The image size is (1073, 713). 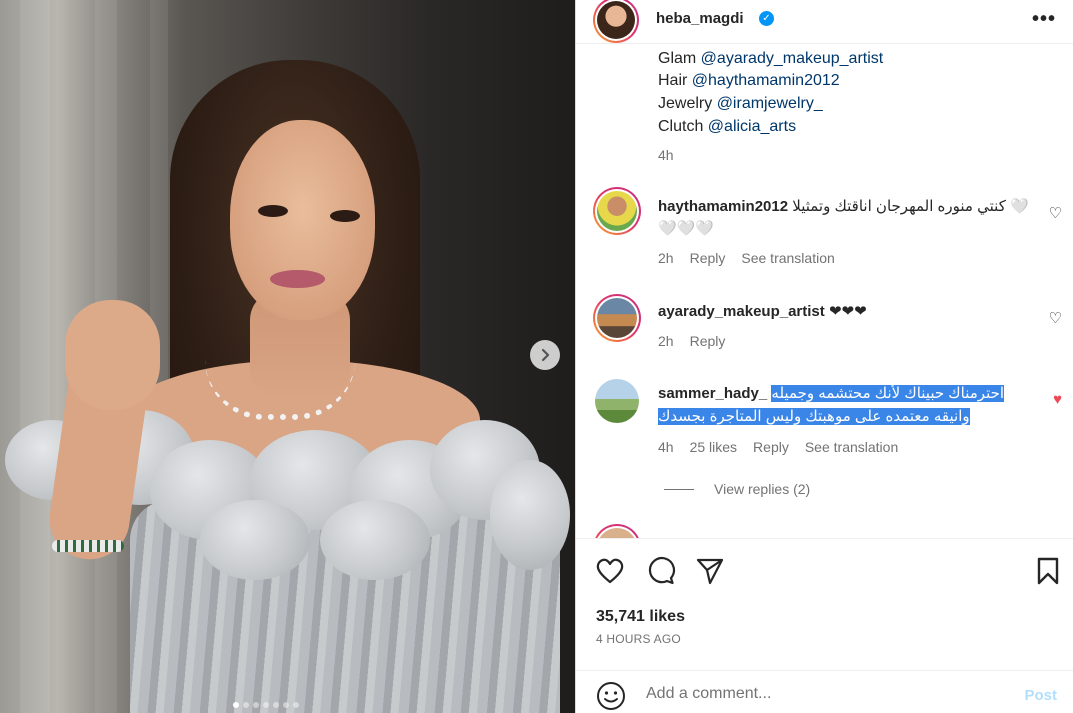 I want to click on comment-time: 4h, so click(x=666, y=447).